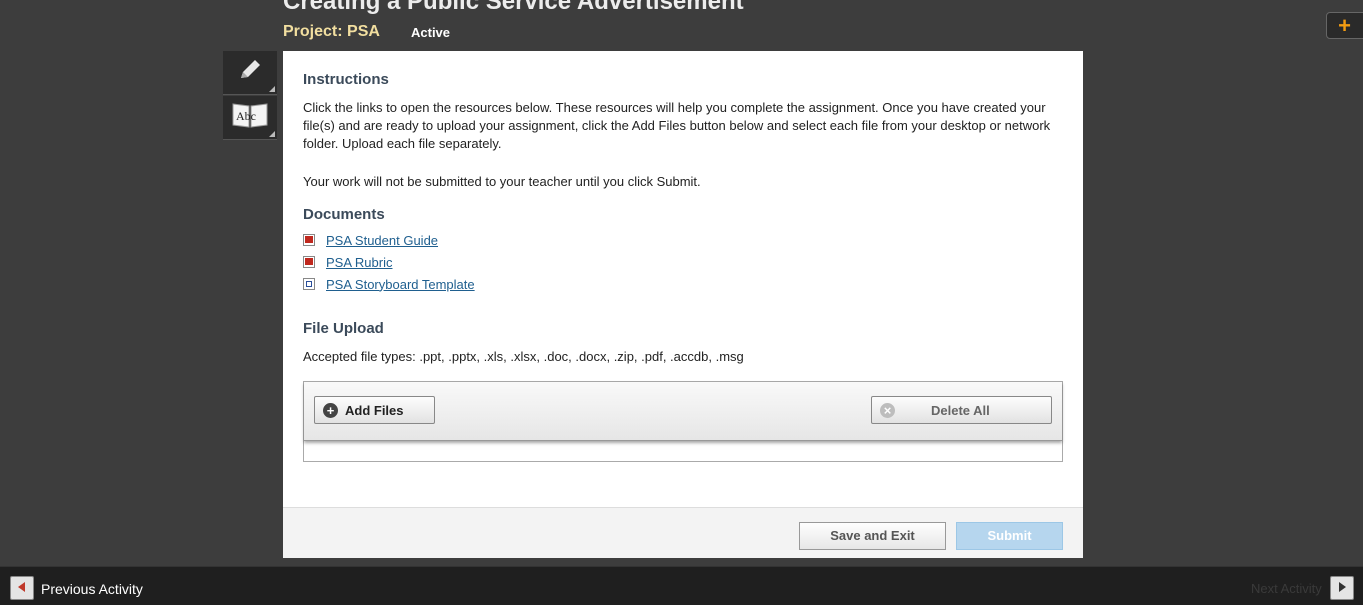 Image resolution: width=1363 pixels, height=605 pixels. Describe the element at coordinates (382, 240) in the screenshot. I see `document-link: PSA Student Guide` at that location.